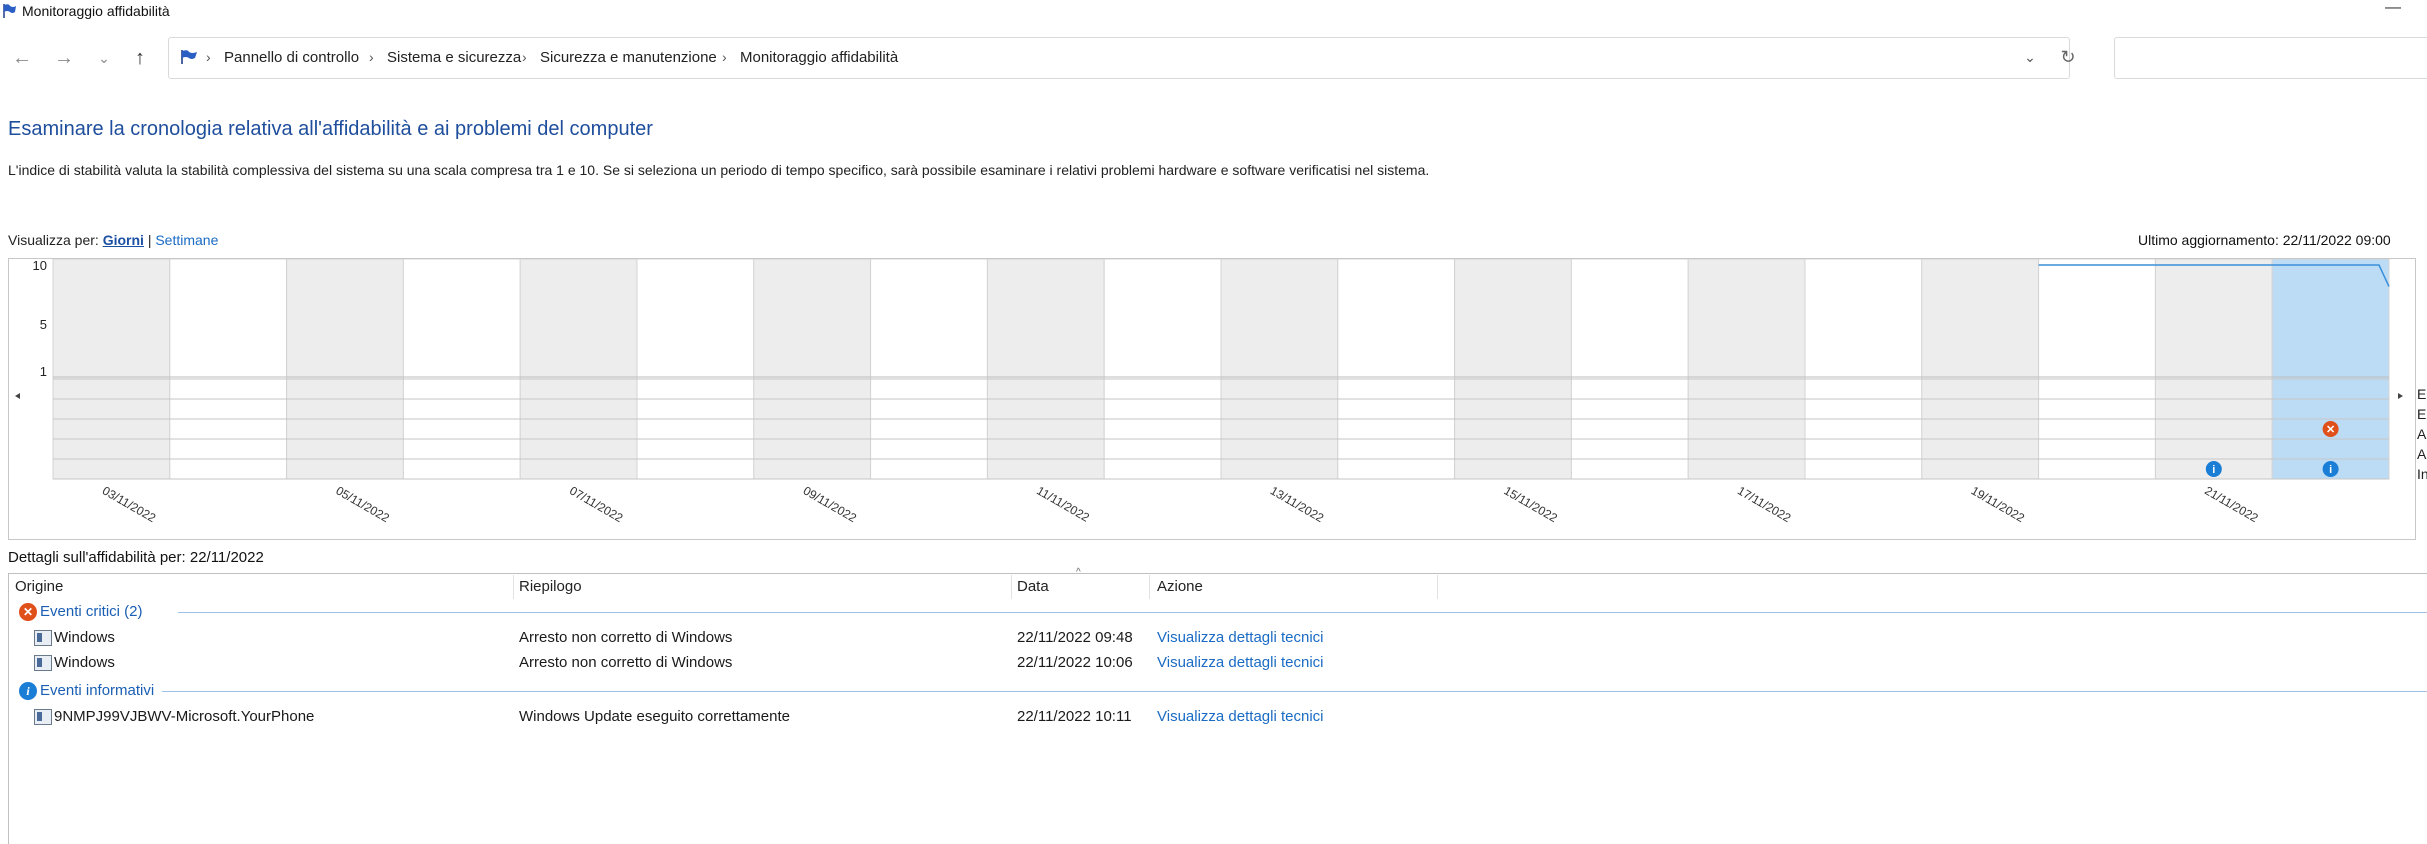 The height and width of the screenshot is (844, 2427). What do you see at coordinates (189, 57) in the screenshot?
I see `control-panel-flag-icon` at bounding box center [189, 57].